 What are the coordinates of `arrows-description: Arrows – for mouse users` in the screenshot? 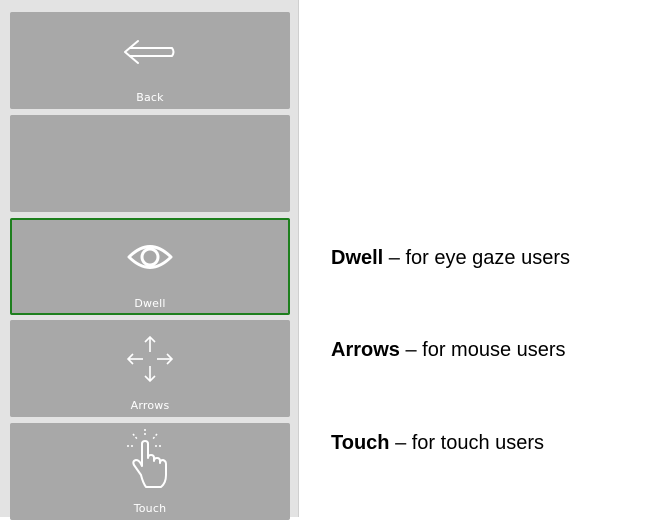 It's located at (448, 350).